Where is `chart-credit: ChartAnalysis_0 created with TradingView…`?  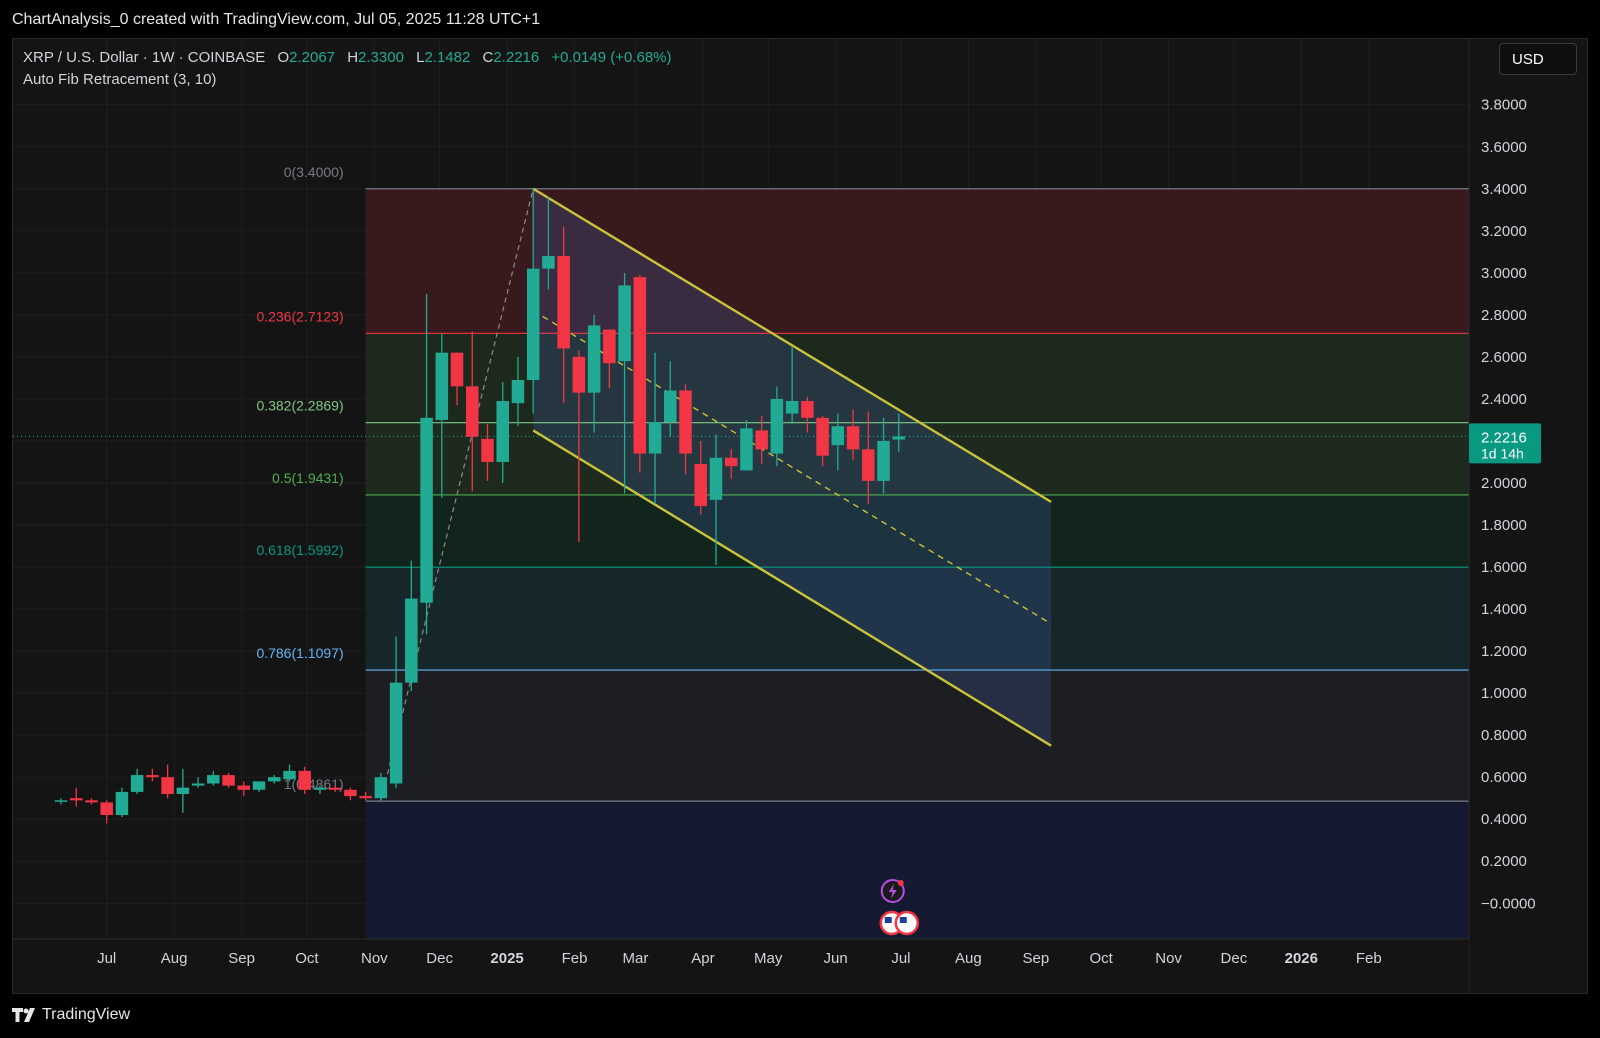
chart-credit: ChartAnalysis_0 created with TradingView… is located at coordinates (276, 19).